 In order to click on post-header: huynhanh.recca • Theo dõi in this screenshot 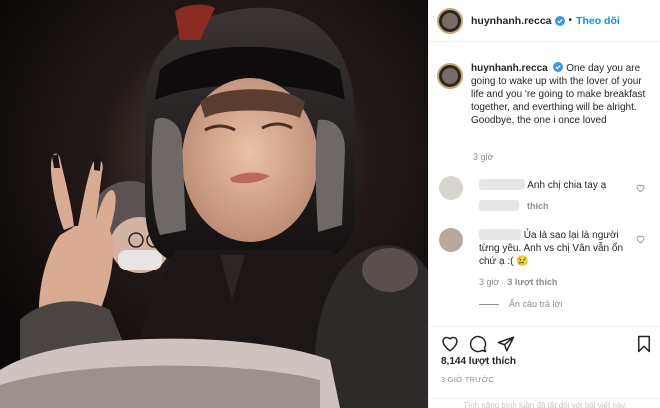, I will do `click(544, 21)`.